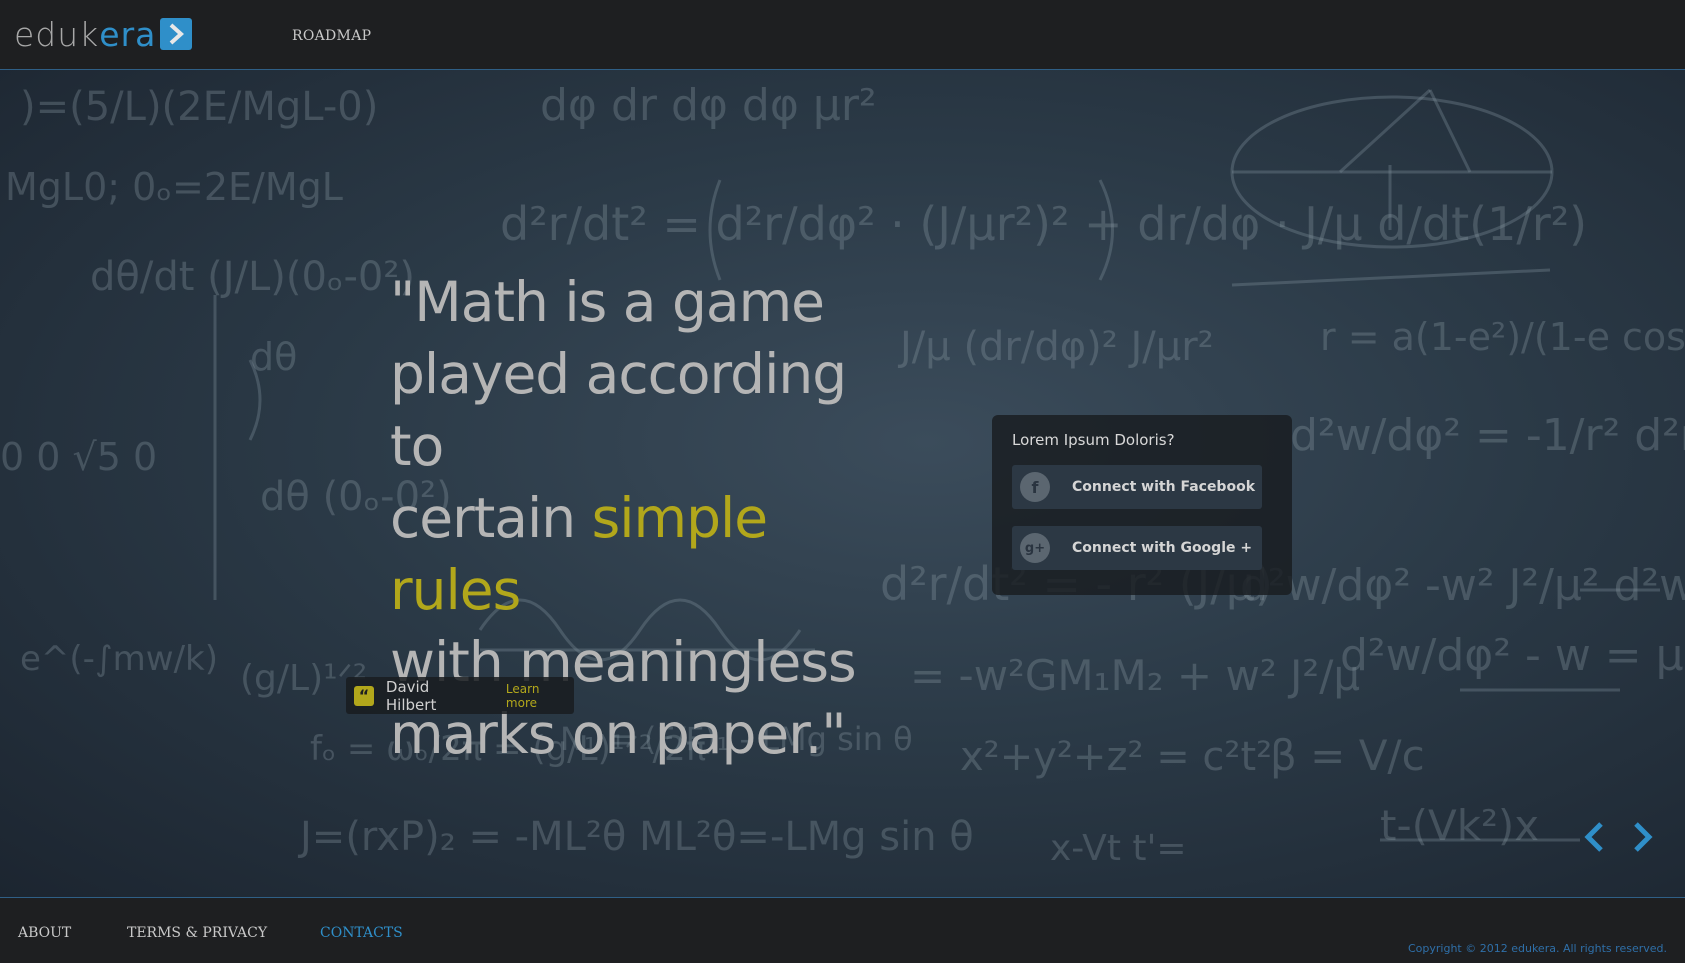  I want to click on svg-text: dφ dr dφ dφ μr², so click(708, 105).